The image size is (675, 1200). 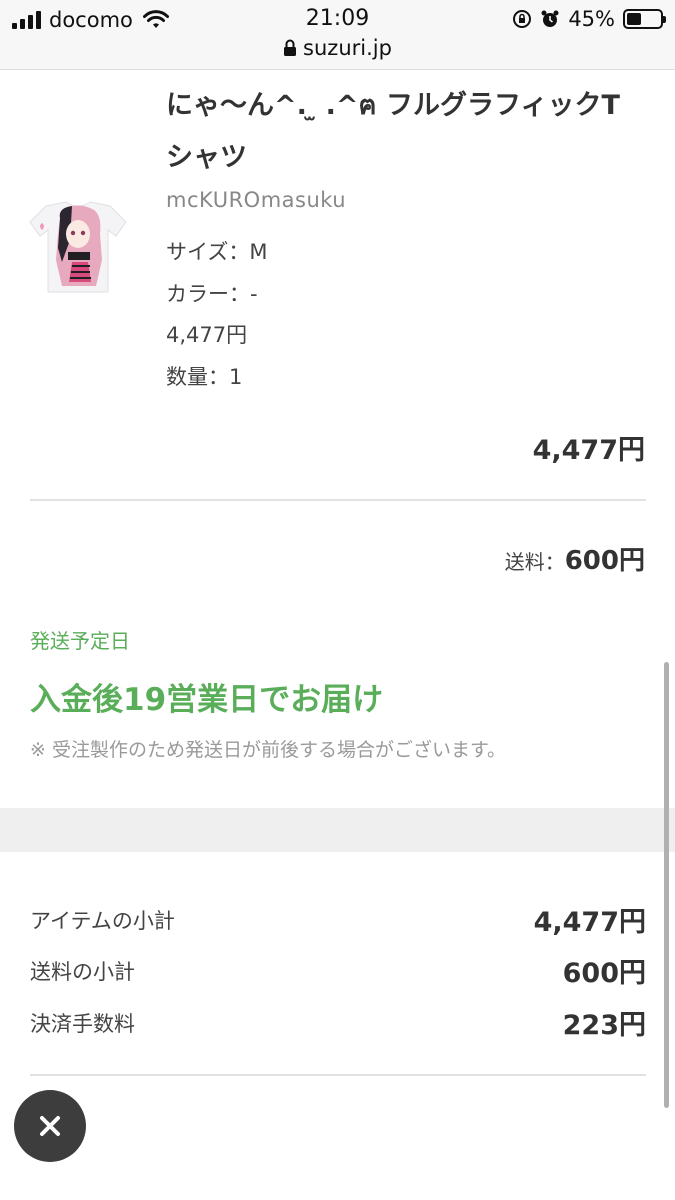 What do you see at coordinates (82, 971) in the screenshot?
I see `summary-label: 送料の小計` at bounding box center [82, 971].